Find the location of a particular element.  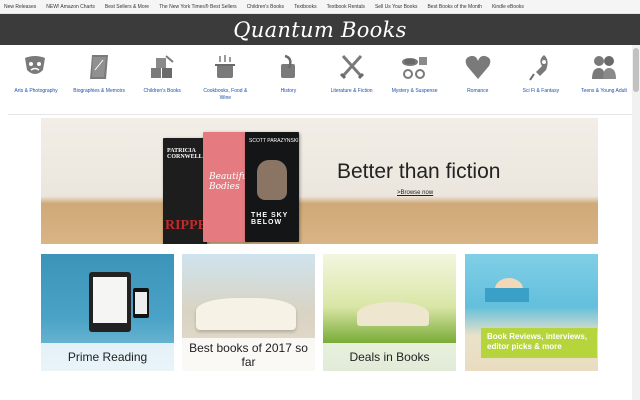

browse-now-link: >Browse now is located at coordinates (415, 193).